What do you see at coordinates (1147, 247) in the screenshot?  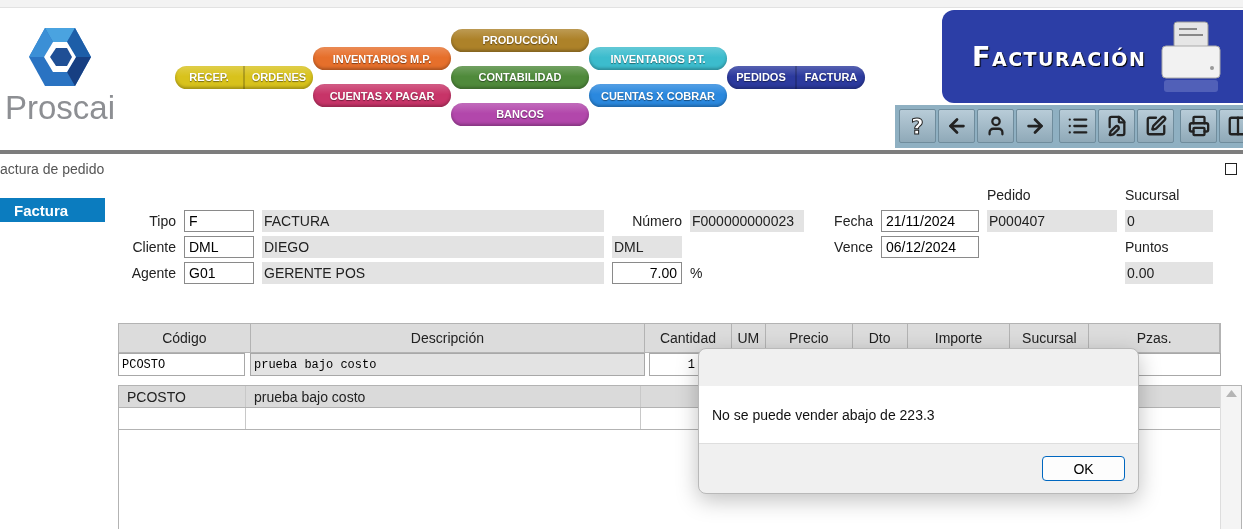 I see `field-label: Puntos` at bounding box center [1147, 247].